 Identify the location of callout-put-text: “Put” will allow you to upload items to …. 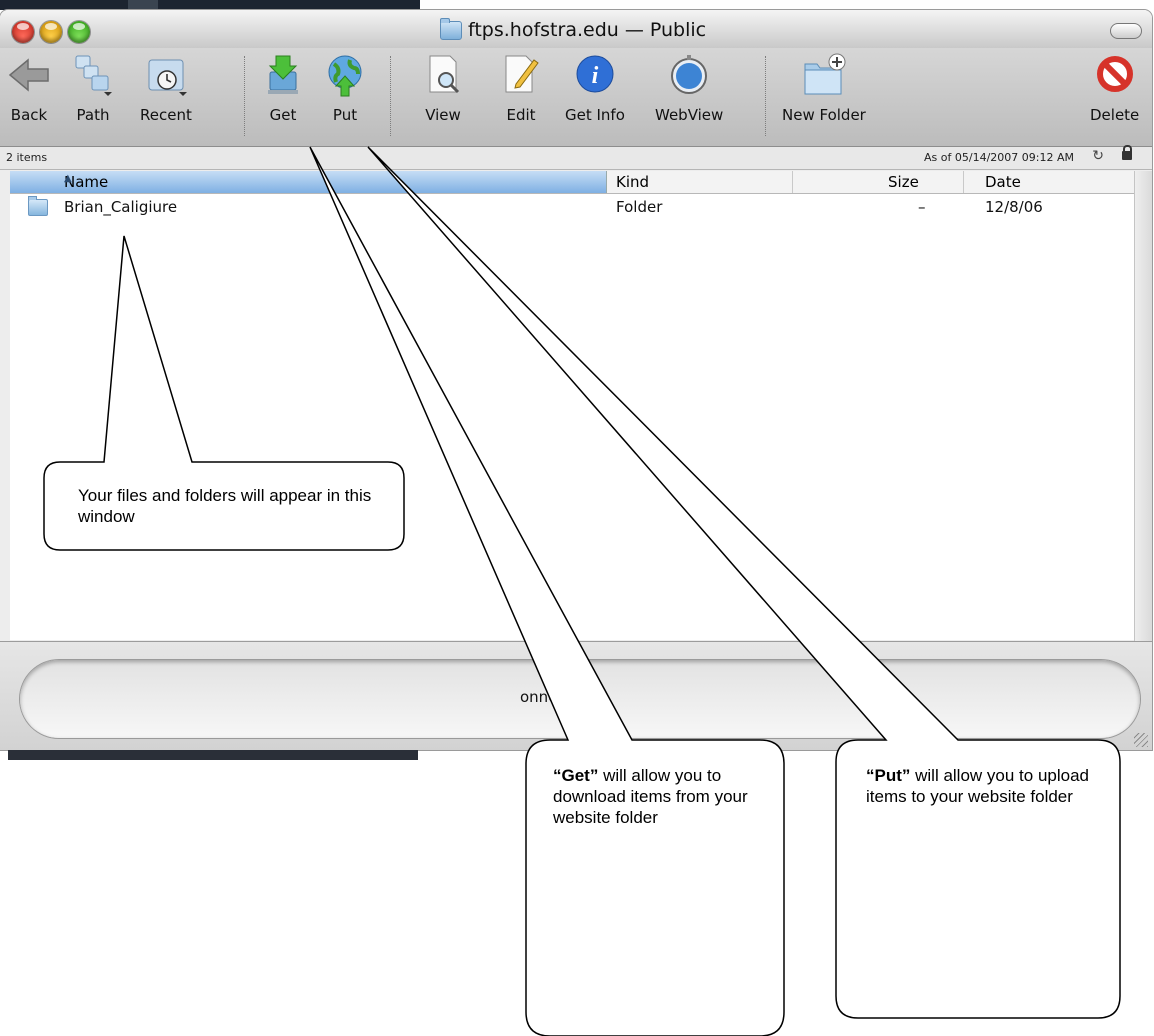
(986, 786).